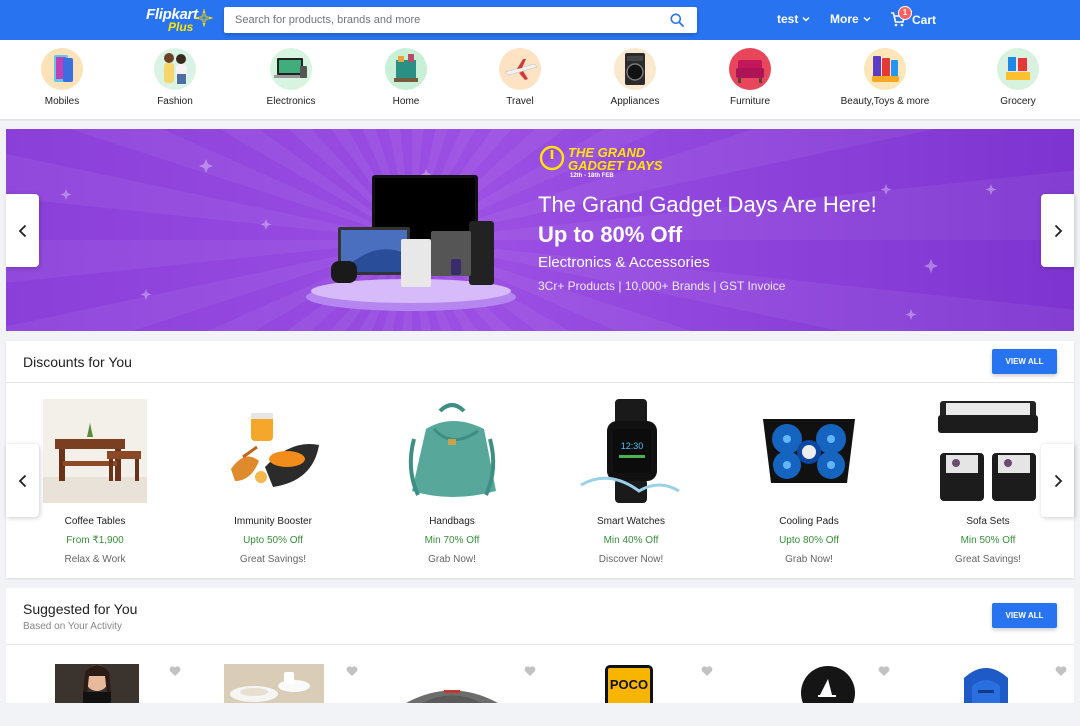  I want to click on section-subtitle: Based on Your Activity, so click(72, 626).